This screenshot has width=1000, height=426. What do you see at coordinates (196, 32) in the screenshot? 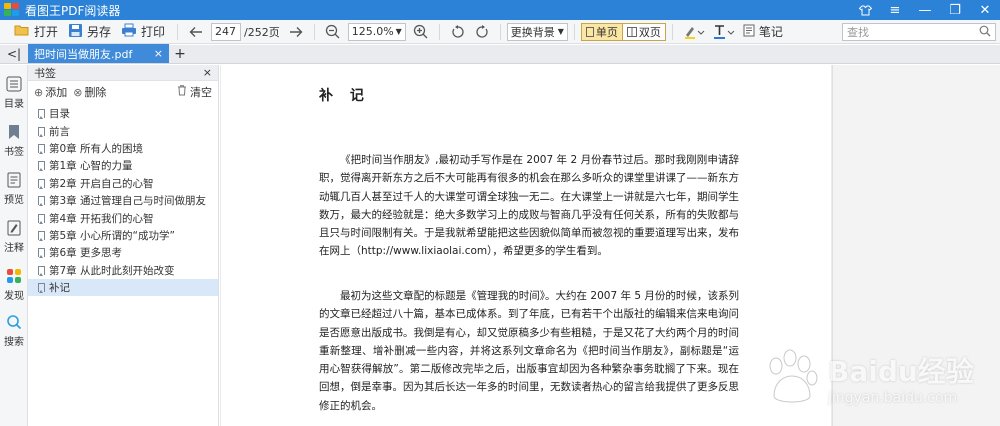
I see `previous-page-icon` at bounding box center [196, 32].